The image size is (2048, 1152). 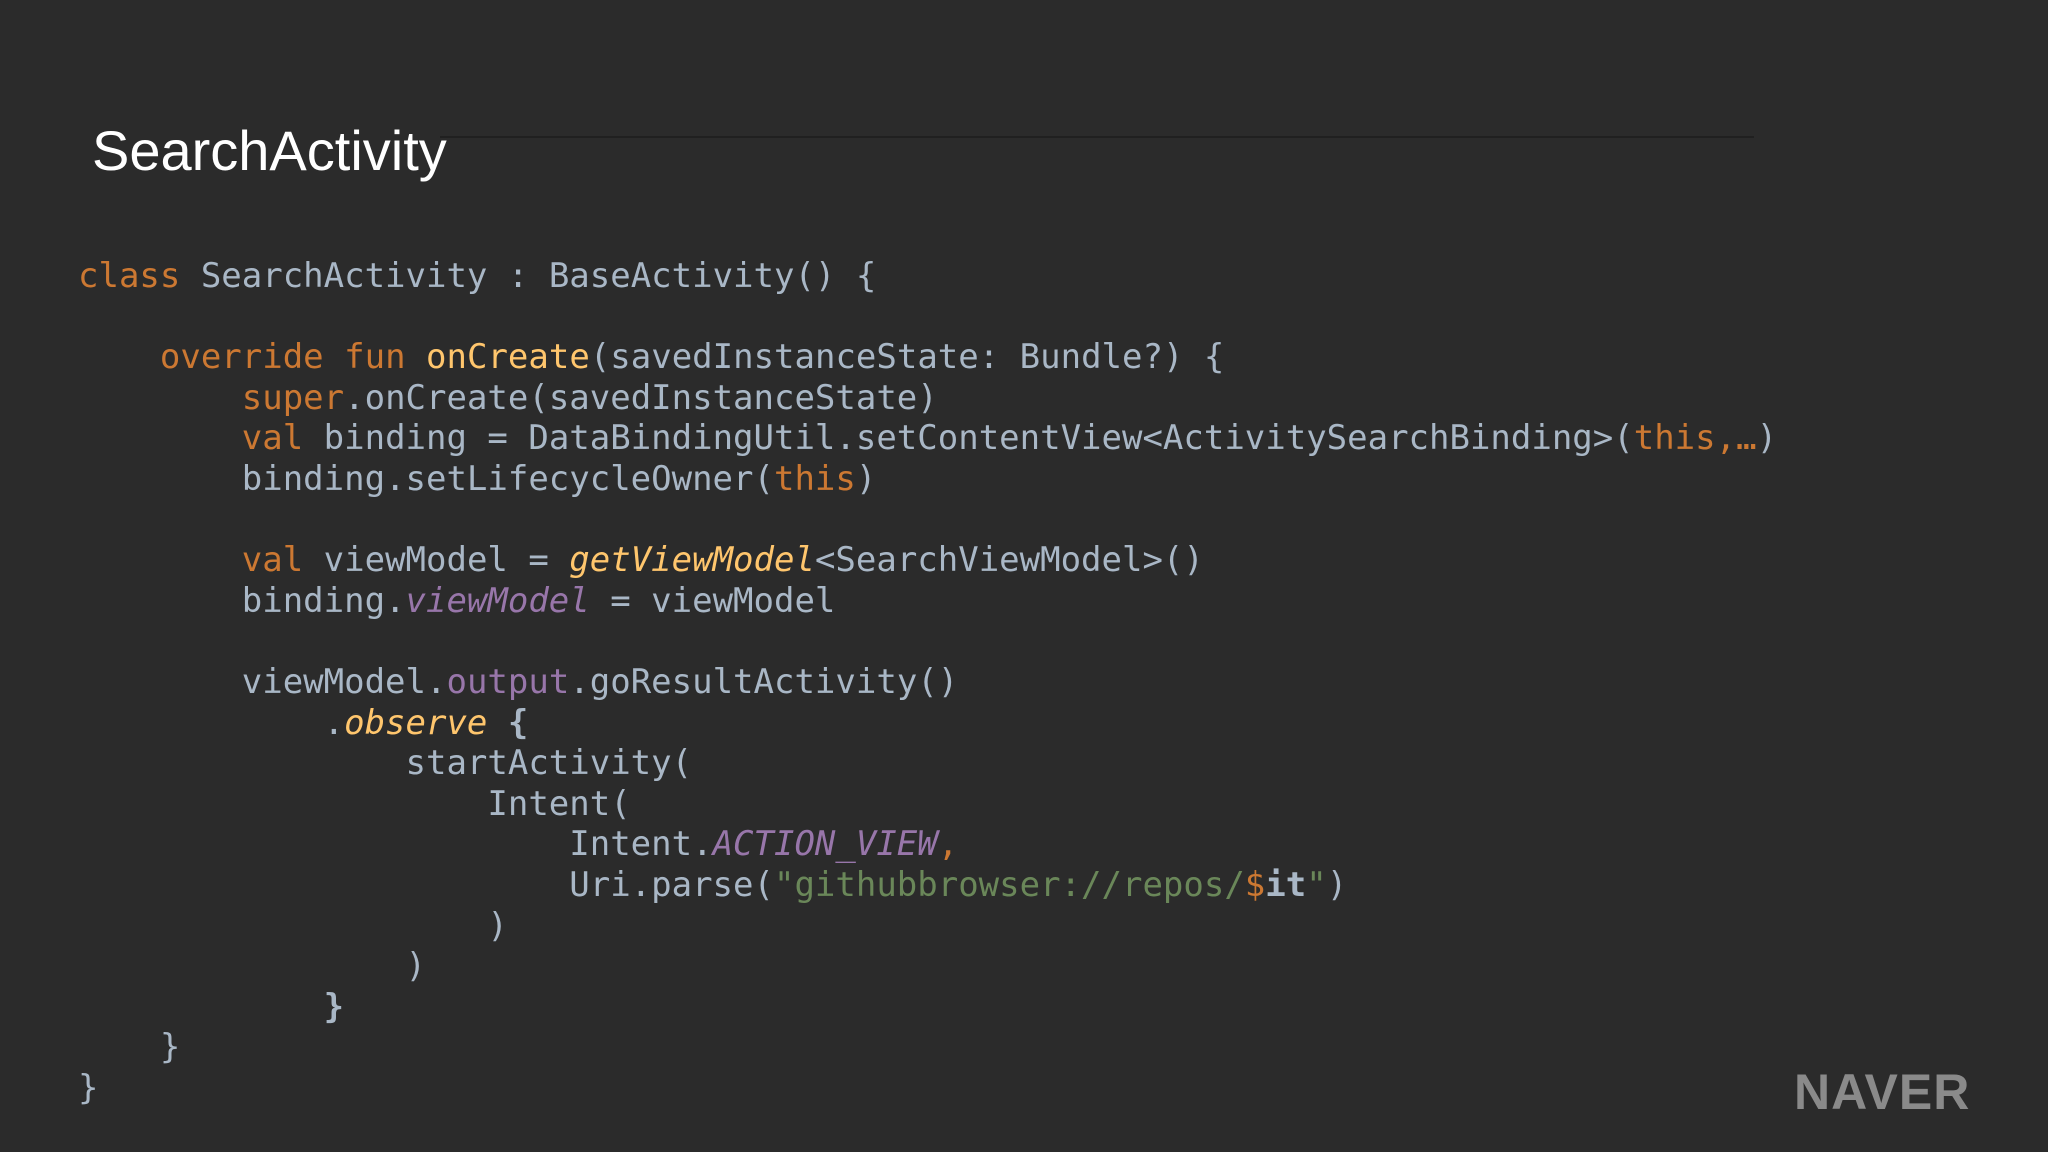 I want to click on code-token: .goResultActivity(), so click(x=764, y=681).